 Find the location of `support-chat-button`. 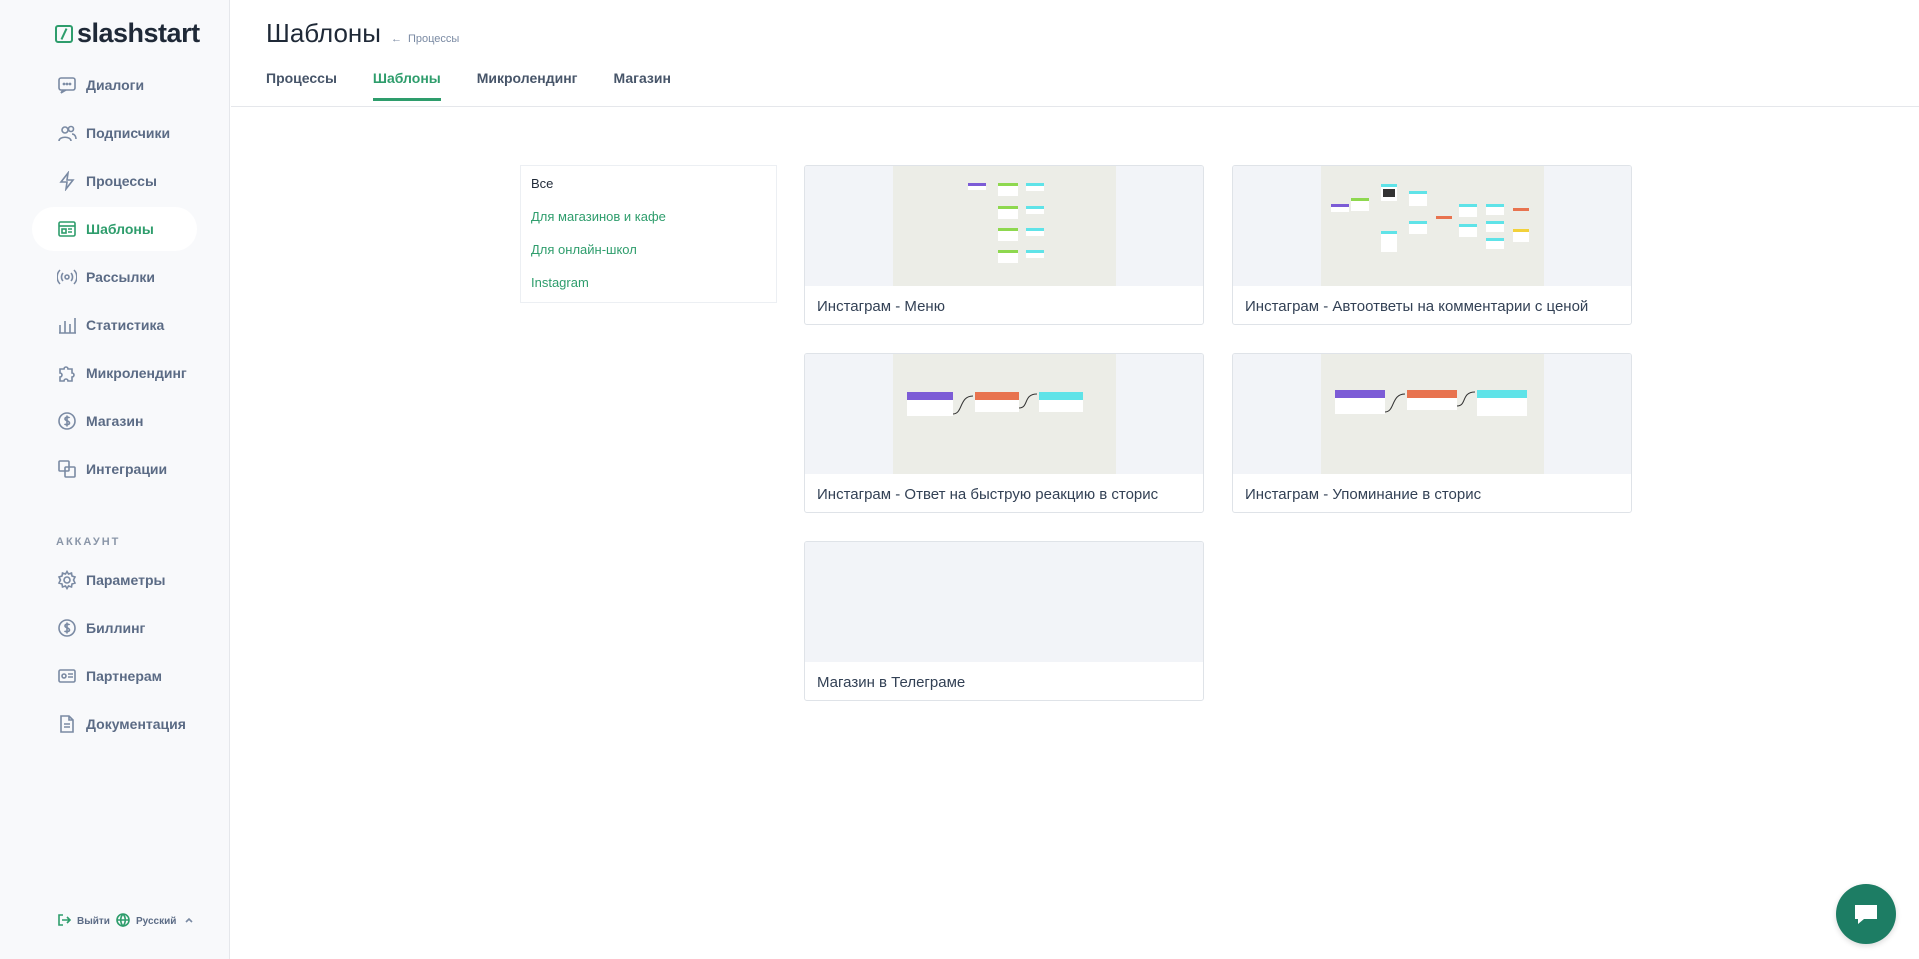

support-chat-button is located at coordinates (1866, 914).